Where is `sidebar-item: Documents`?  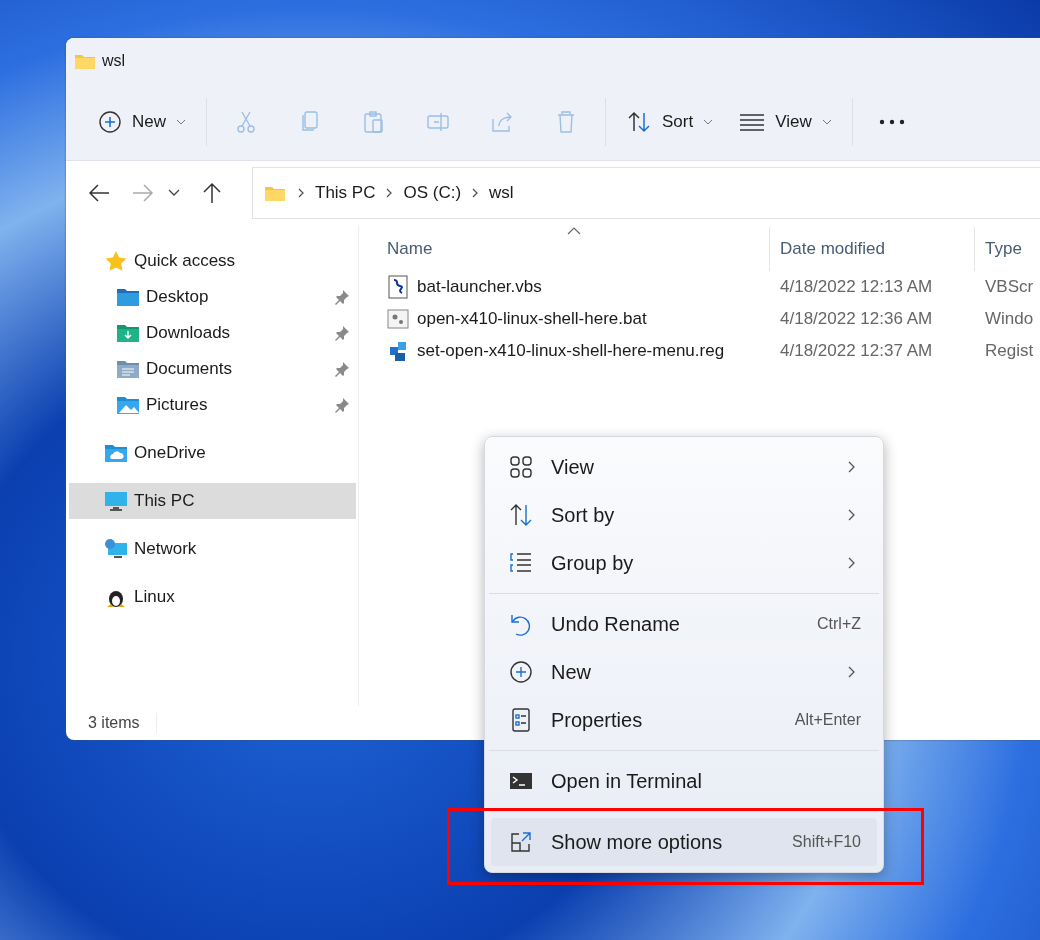
sidebar-item: Documents is located at coordinates (211, 369).